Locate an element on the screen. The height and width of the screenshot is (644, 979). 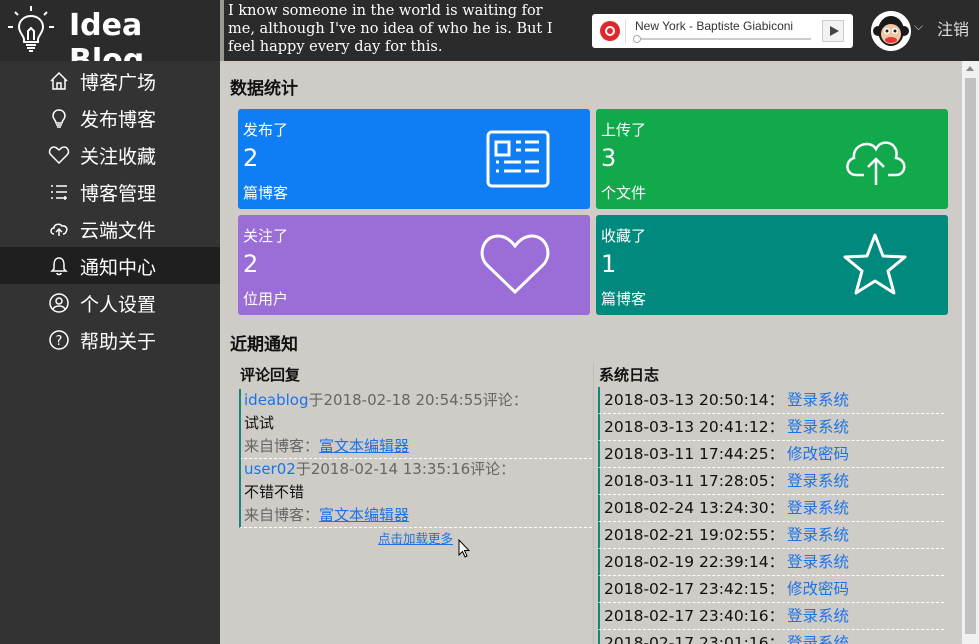
sidebar-item-blog-square: 博客广场 is located at coordinates (110, 80).